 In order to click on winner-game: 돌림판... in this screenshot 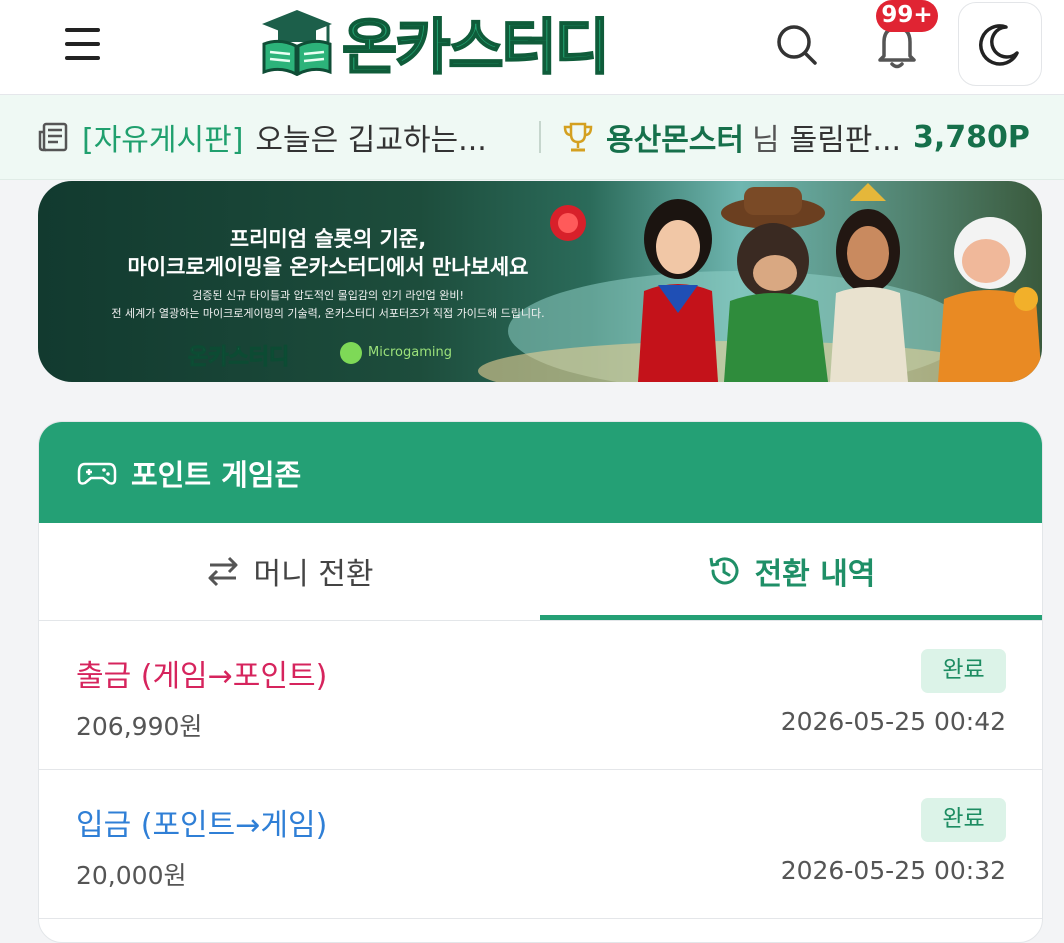, I will do `click(845, 140)`.